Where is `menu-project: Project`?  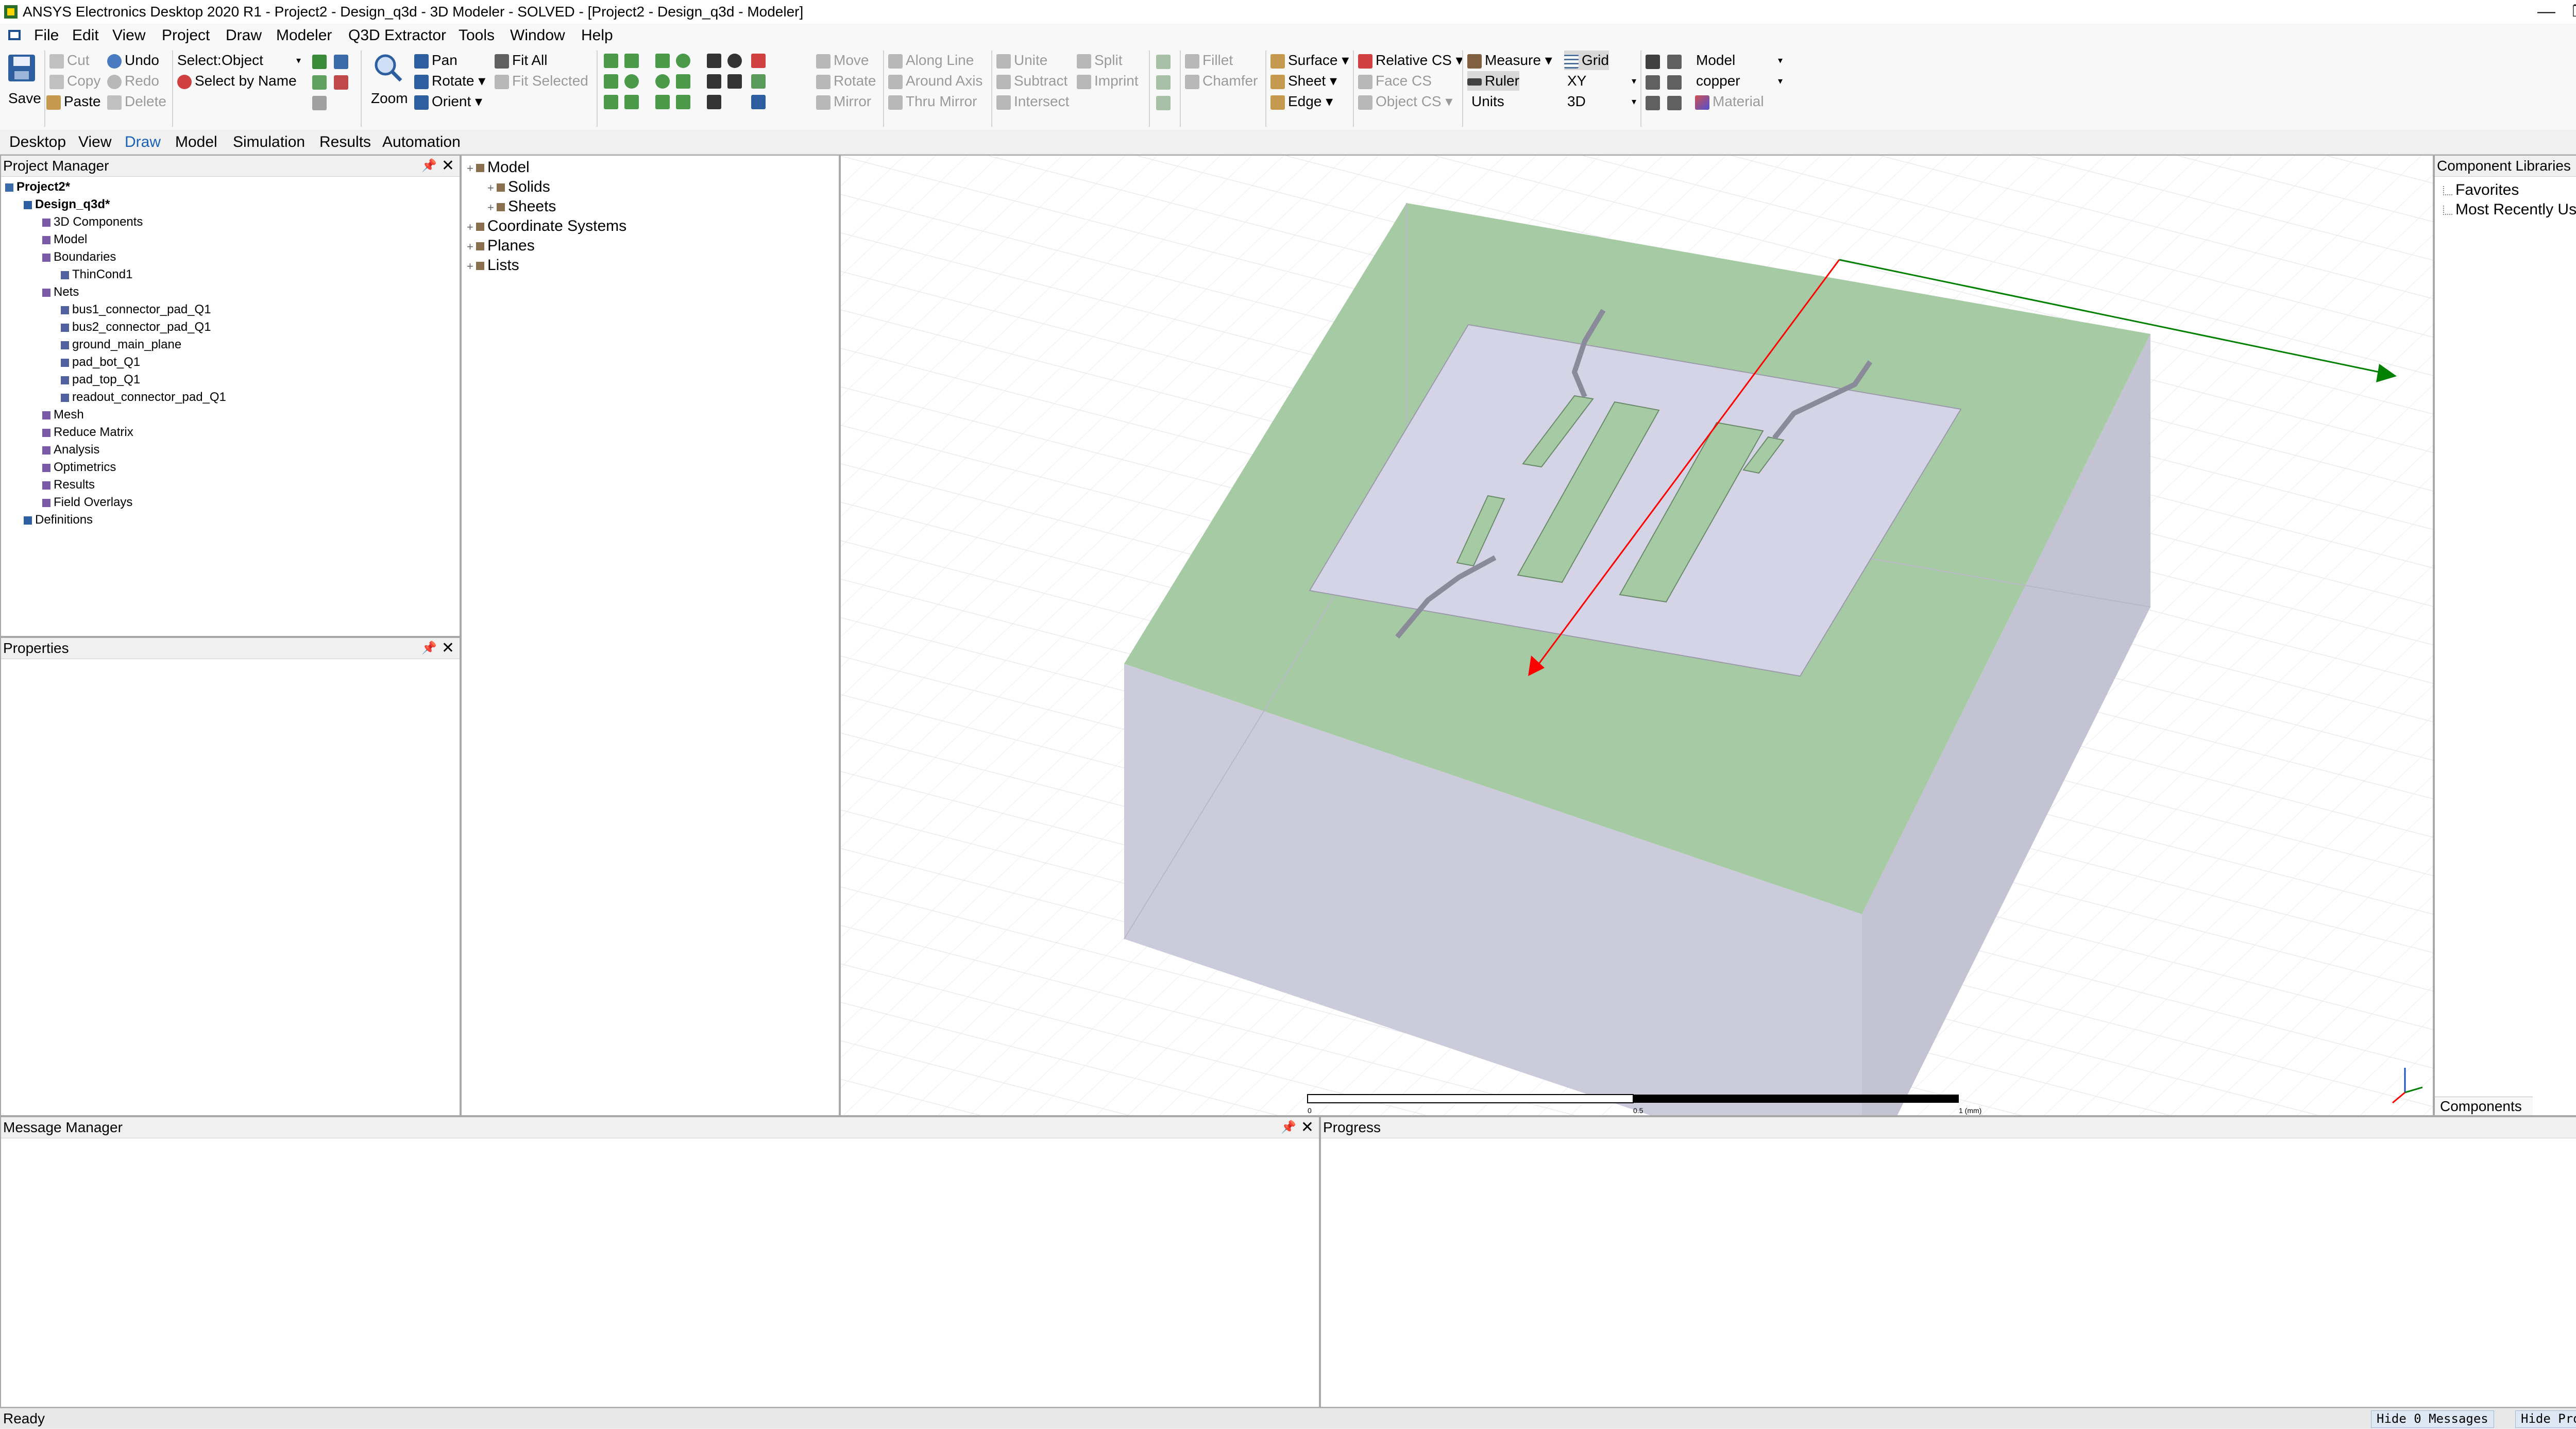
menu-project: Project is located at coordinates (186, 36).